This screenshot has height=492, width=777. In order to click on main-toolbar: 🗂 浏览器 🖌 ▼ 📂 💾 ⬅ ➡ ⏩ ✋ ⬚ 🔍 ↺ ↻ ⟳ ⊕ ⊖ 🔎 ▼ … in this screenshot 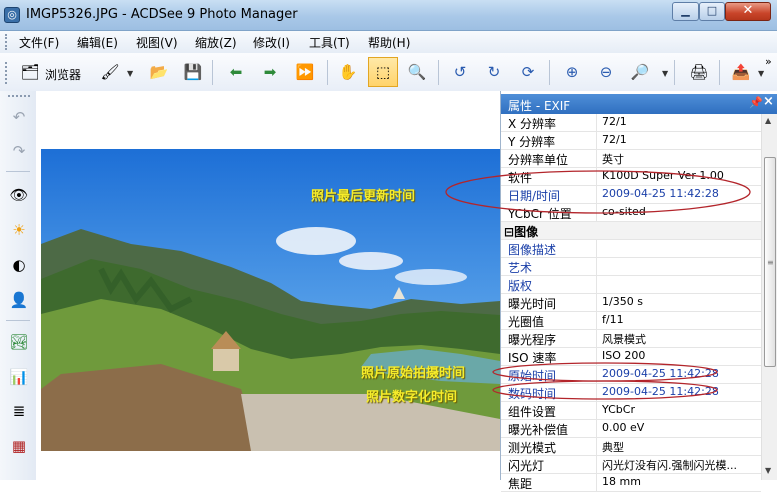, I will do `click(388, 72)`.